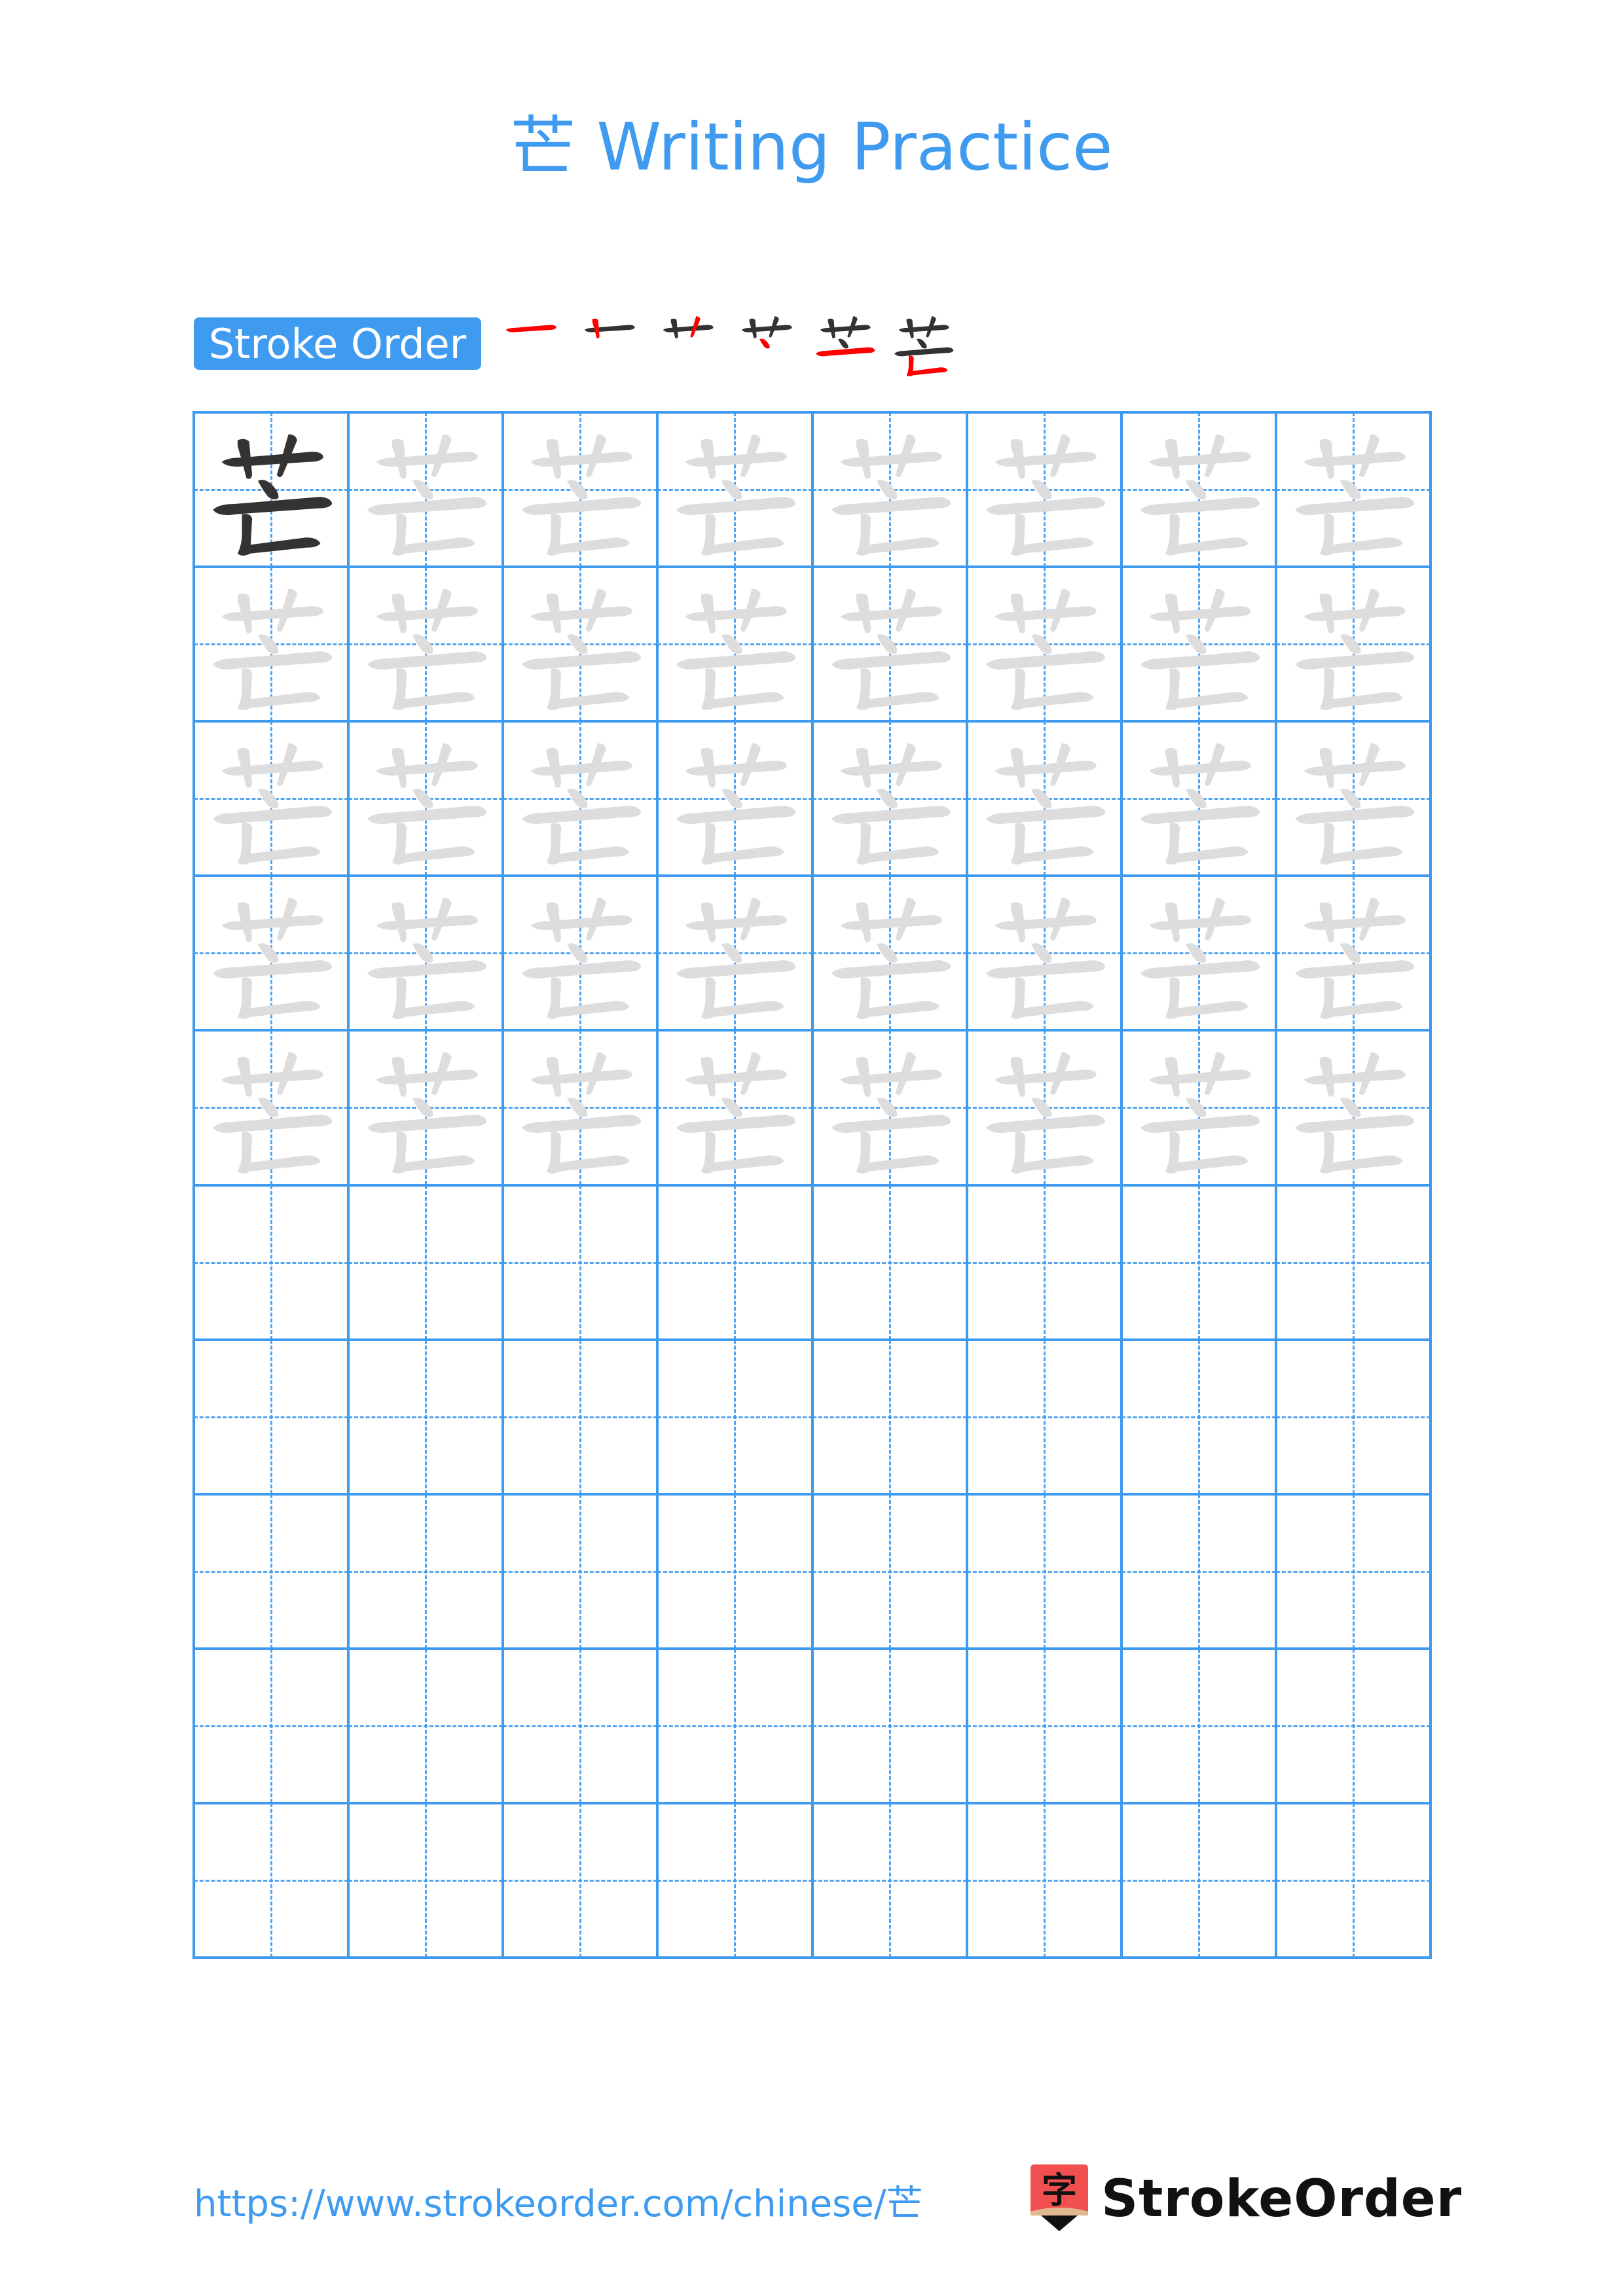 This screenshot has height=2296, width=1623. What do you see at coordinates (1245, 2199) in the screenshot?
I see `strokeorder-logo: 字 StrokeOrder` at bounding box center [1245, 2199].